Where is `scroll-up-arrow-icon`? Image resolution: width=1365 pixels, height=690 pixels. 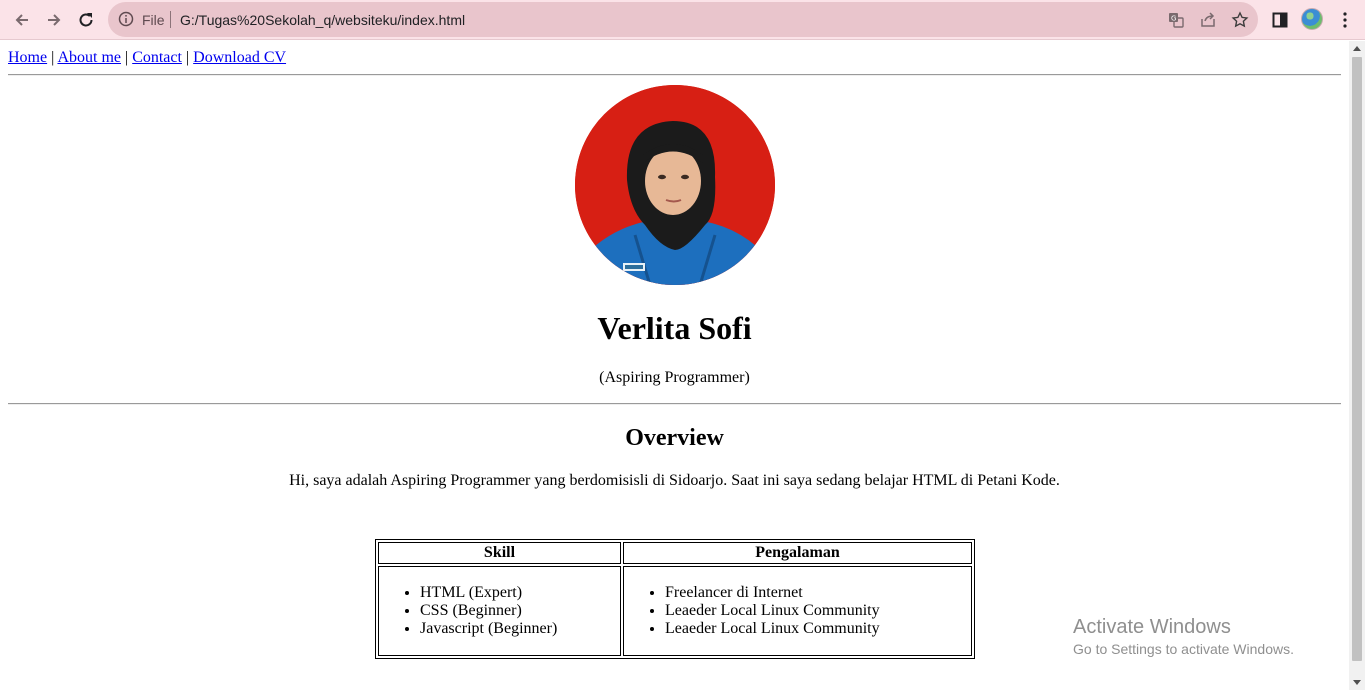 scroll-up-arrow-icon is located at coordinates (1357, 48).